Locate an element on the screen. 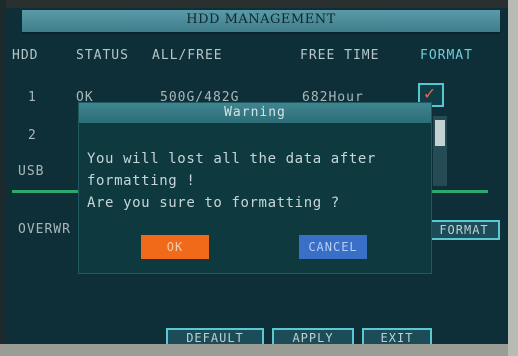 Image resolution: width=518 pixels, height=356 pixels. header-status: STATUS is located at coordinates (102, 55).